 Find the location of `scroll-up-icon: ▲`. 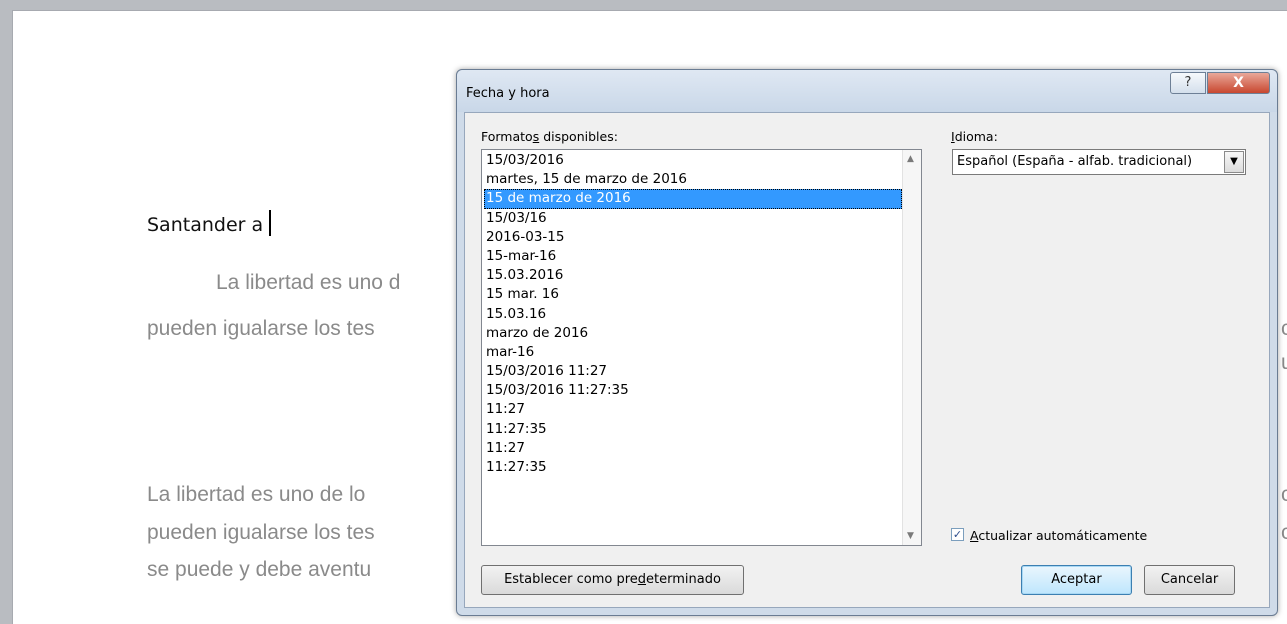

scroll-up-icon: ▲ is located at coordinates (910, 159).